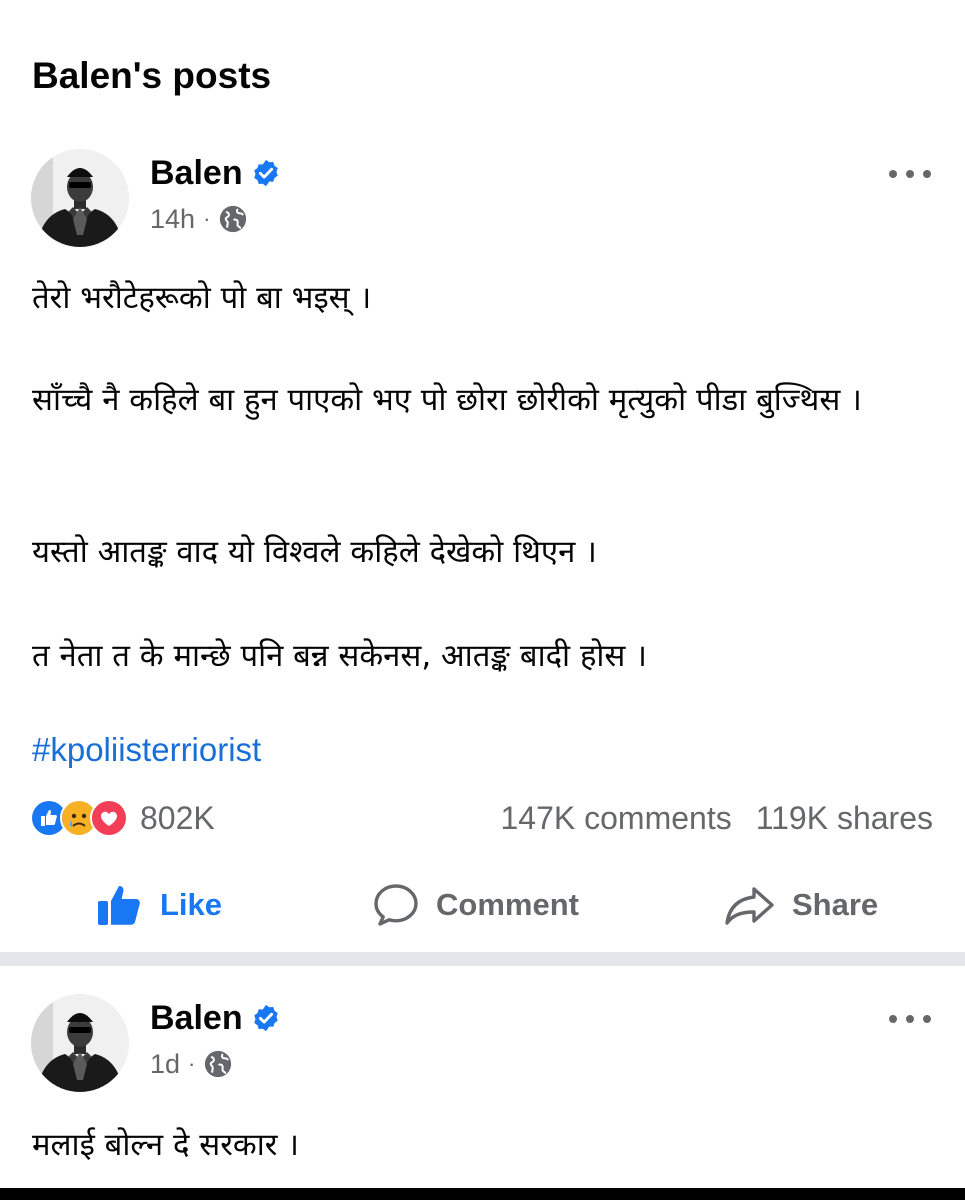 Image resolution: width=965 pixels, height=1200 pixels. What do you see at coordinates (482, 959) in the screenshot?
I see `post-divider` at bounding box center [482, 959].